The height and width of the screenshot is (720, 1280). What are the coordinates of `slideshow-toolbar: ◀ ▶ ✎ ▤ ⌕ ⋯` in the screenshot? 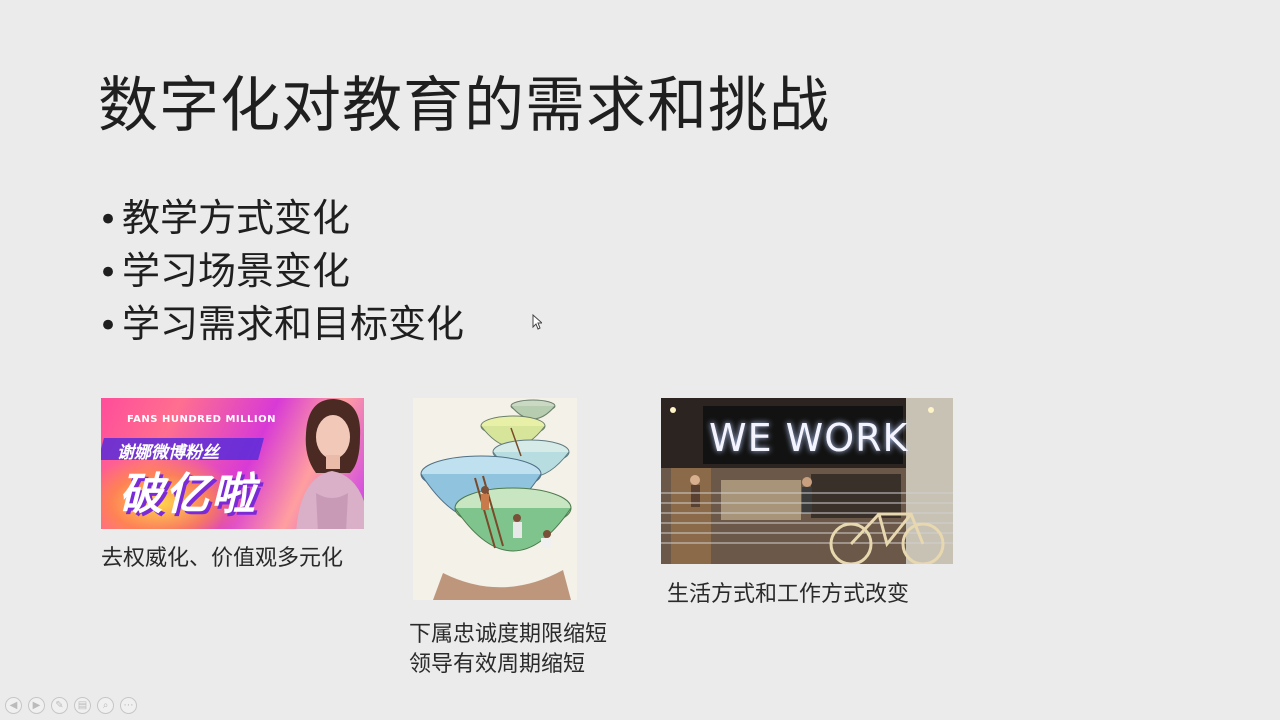 It's located at (71, 705).